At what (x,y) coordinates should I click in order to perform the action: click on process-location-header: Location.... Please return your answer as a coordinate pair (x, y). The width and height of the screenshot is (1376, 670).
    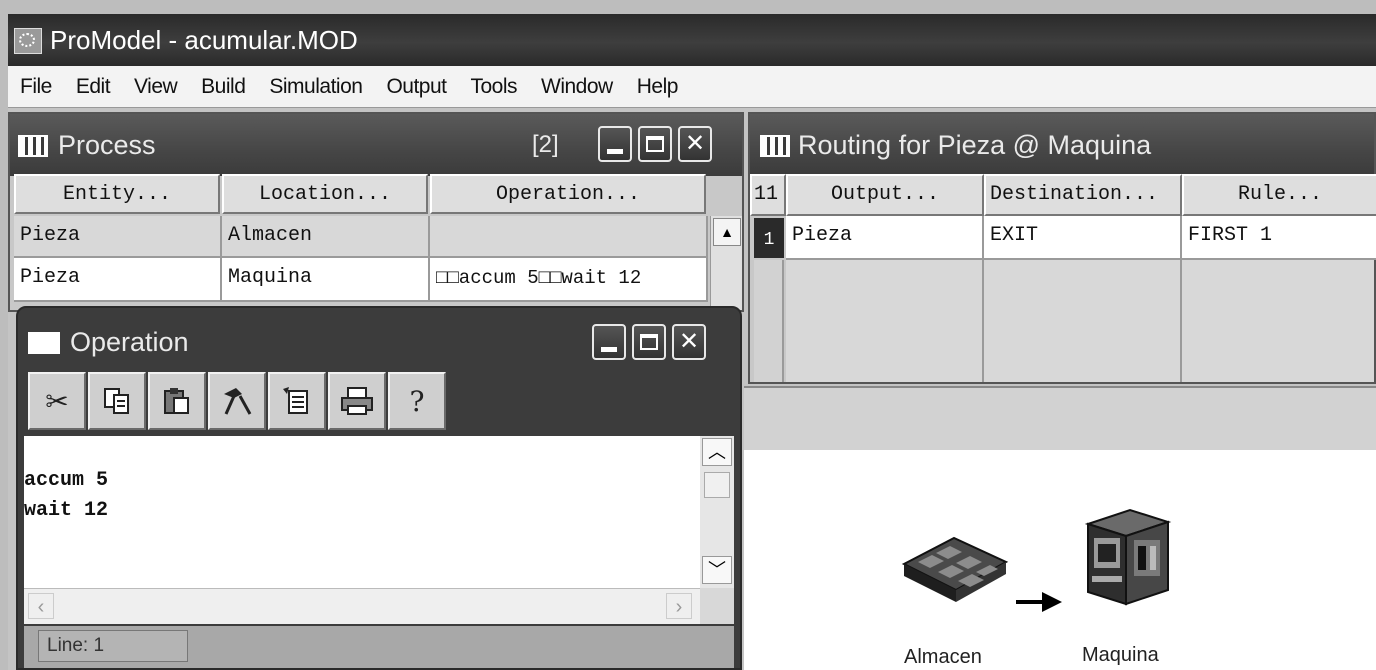
    Looking at the image, I should click on (325, 194).